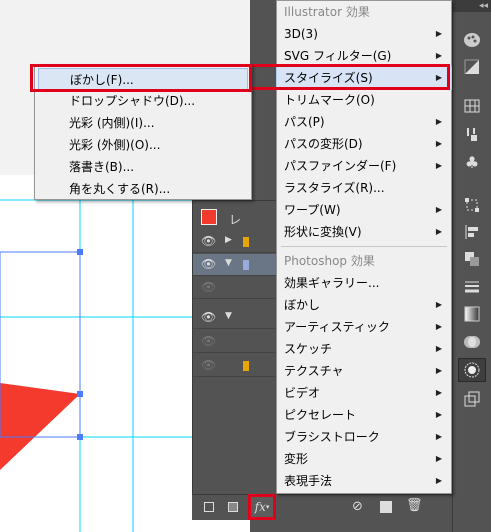 This screenshot has width=491, height=532. What do you see at coordinates (235, 242) in the screenshot?
I see `layer-row: 👁 ▶` at bounding box center [235, 242].